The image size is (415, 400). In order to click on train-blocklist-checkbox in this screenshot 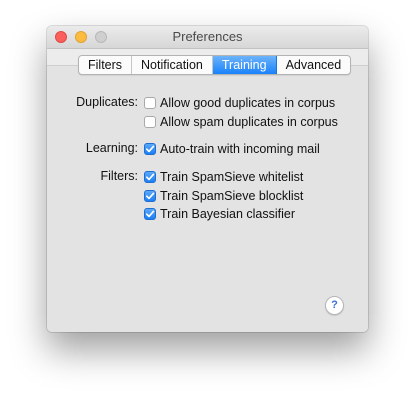, I will do `click(150, 196)`.